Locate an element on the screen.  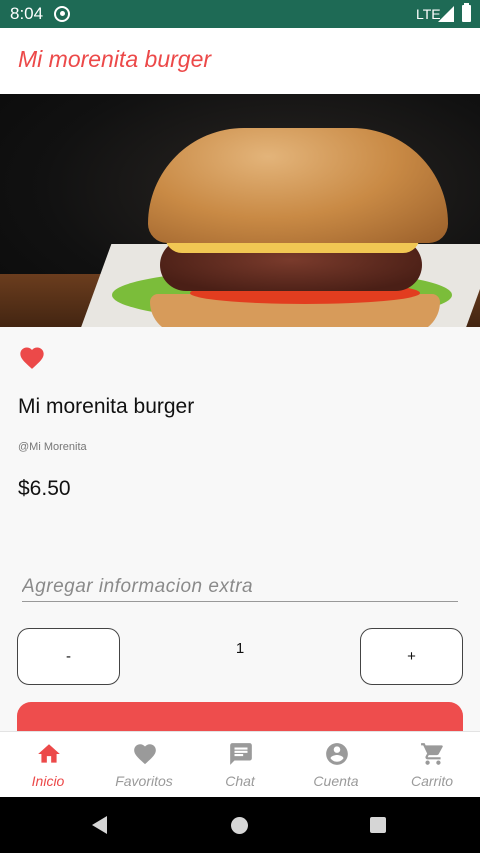
account-icon is located at coordinates (337, 754).